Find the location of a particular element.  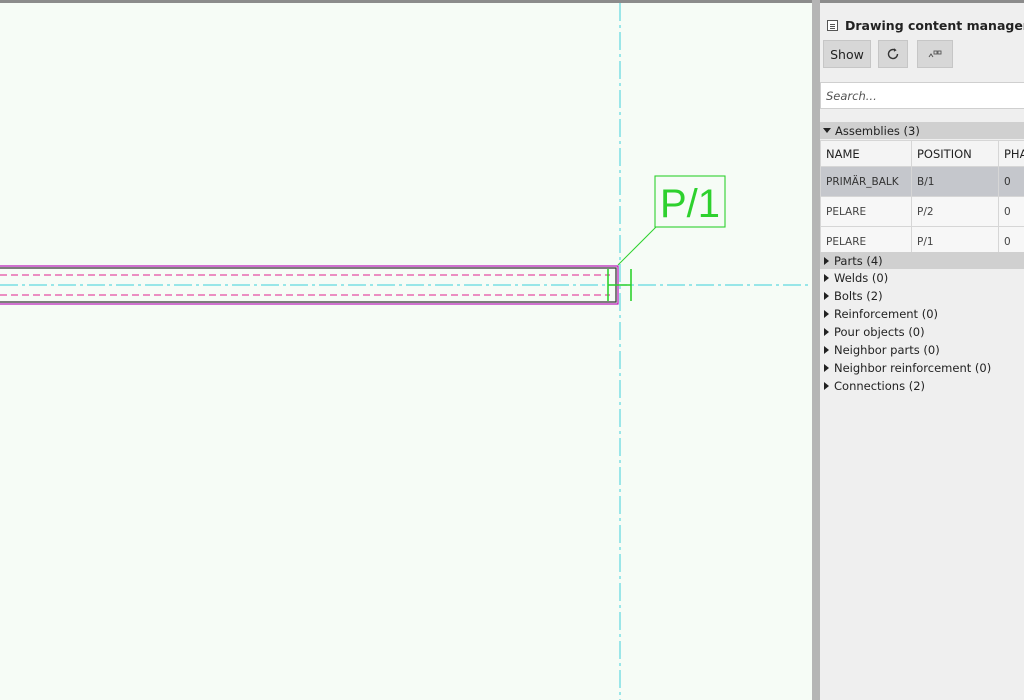

assemblies-header-label: Assemblies (3) is located at coordinates (877, 130).